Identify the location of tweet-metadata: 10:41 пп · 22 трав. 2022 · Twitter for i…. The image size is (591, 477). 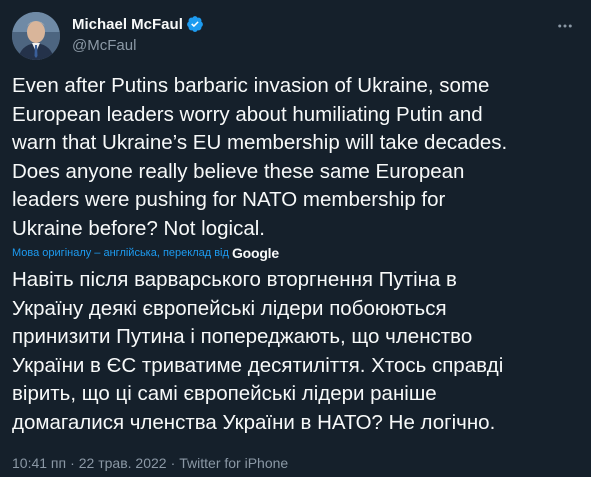
(150, 463).